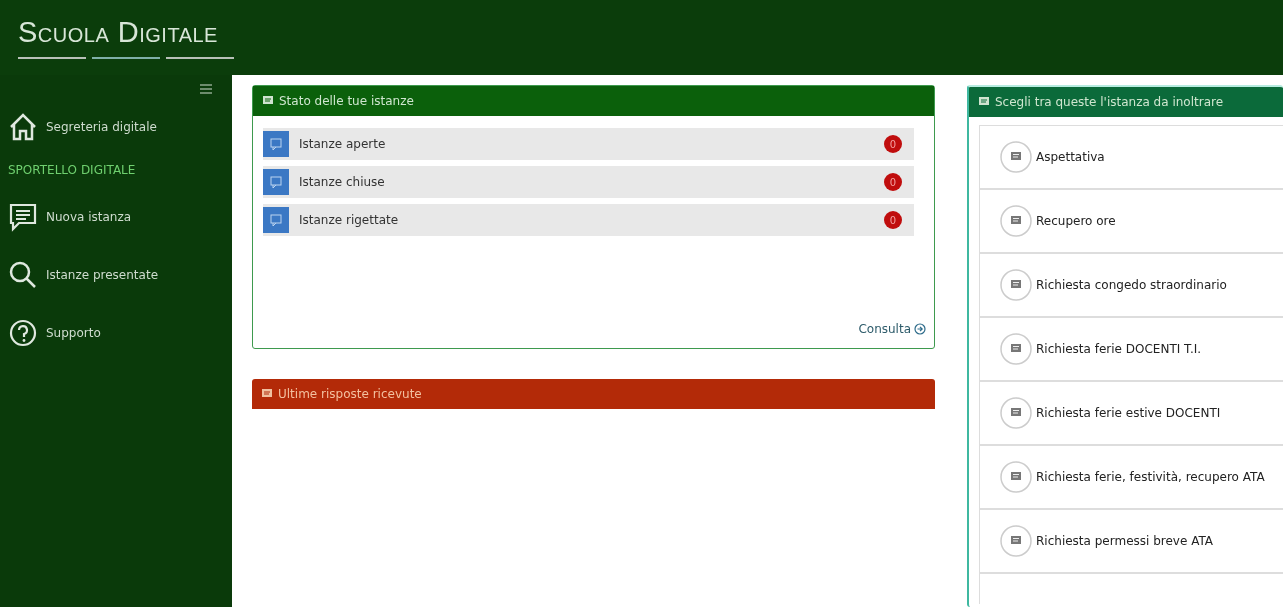 This screenshot has width=1283, height=607. What do you see at coordinates (116, 127) in the screenshot?
I see `sidebar-item: Segreteria digitale` at bounding box center [116, 127].